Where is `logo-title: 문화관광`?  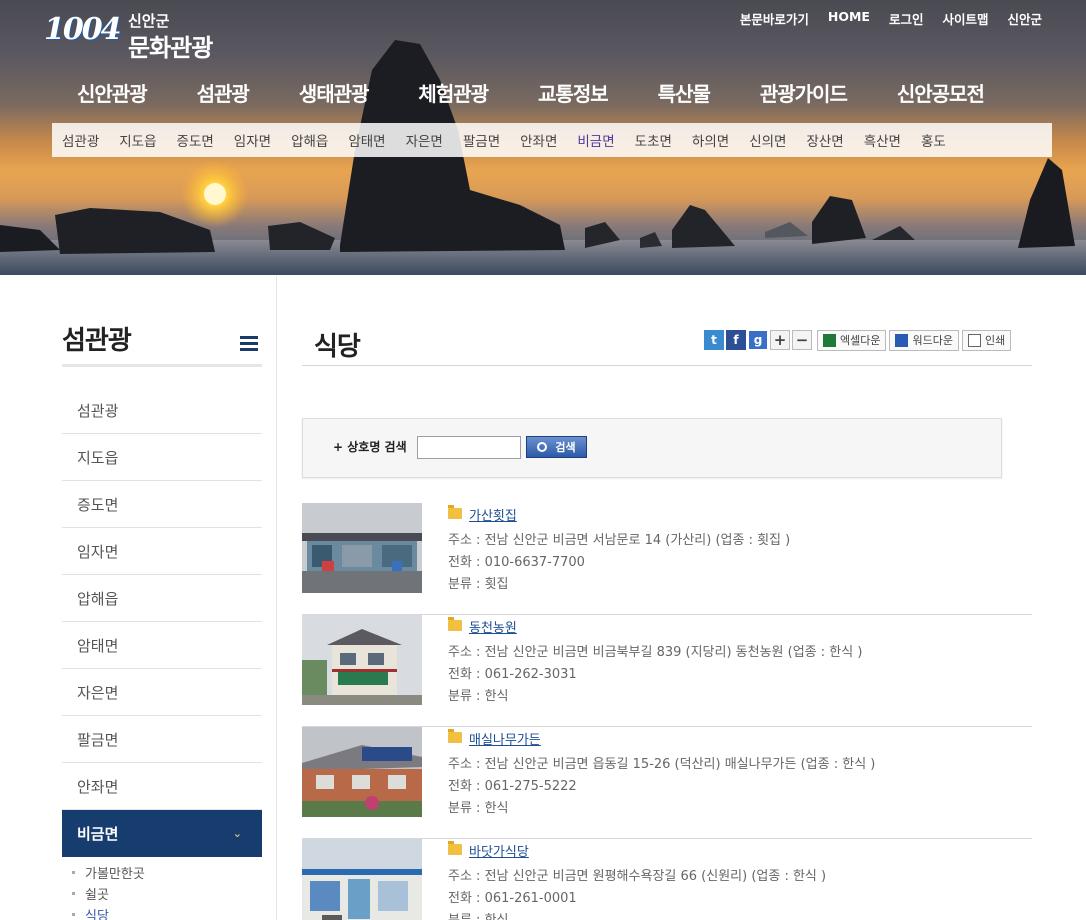 logo-title: 문화관광 is located at coordinates (170, 48).